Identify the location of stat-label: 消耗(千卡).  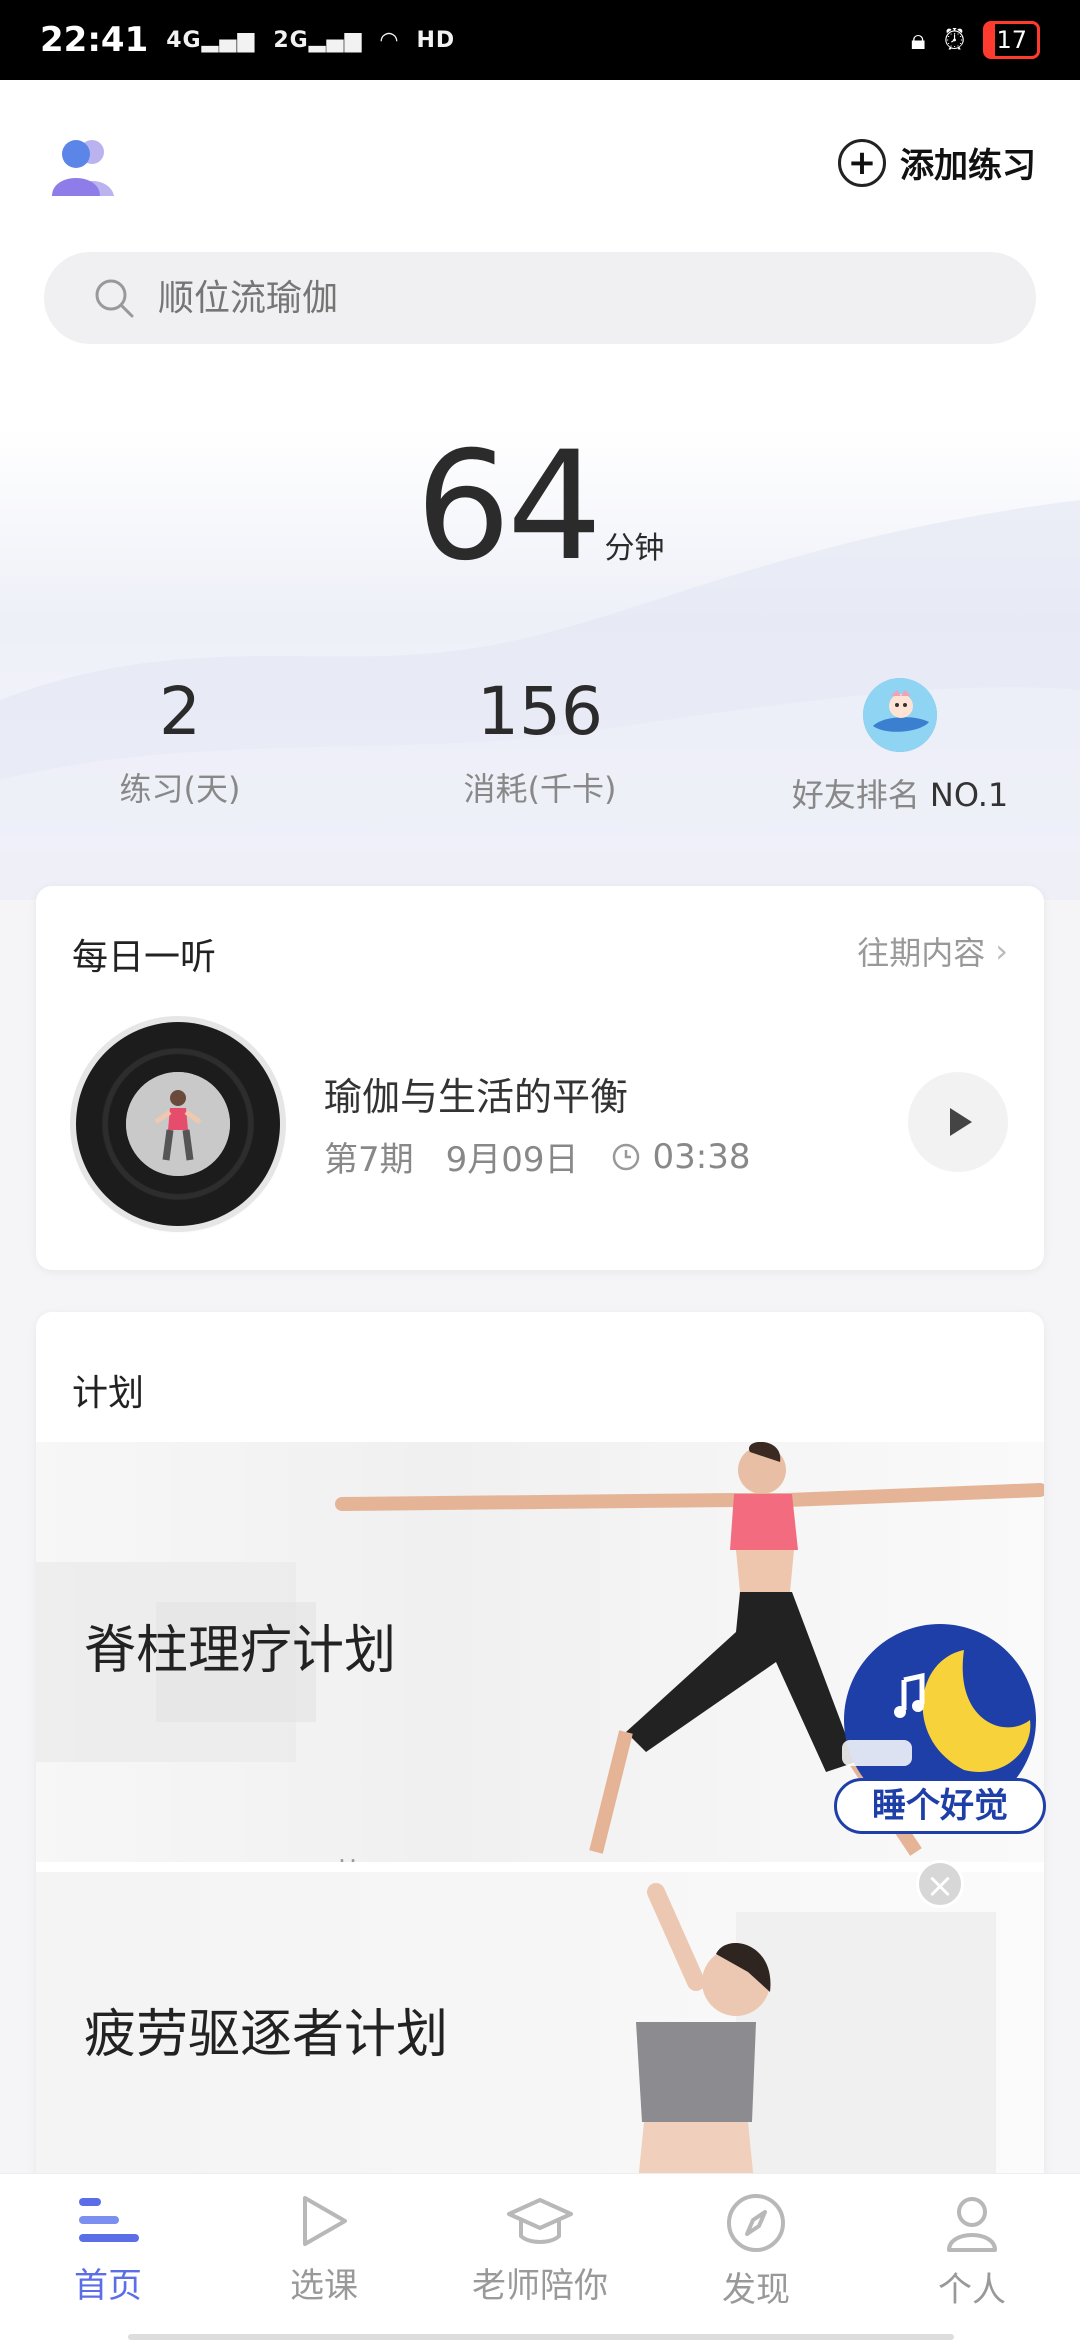
(540, 789).